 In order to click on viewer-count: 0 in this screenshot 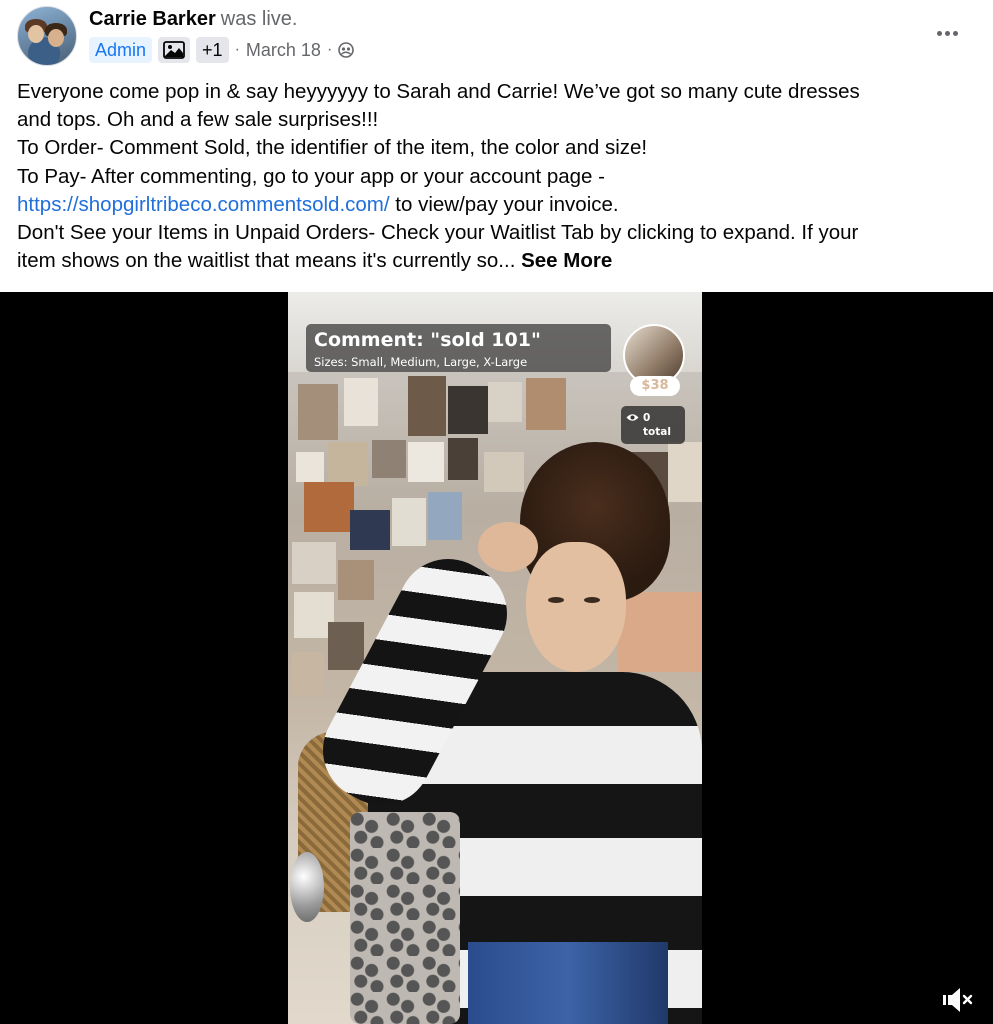, I will do `click(647, 418)`.